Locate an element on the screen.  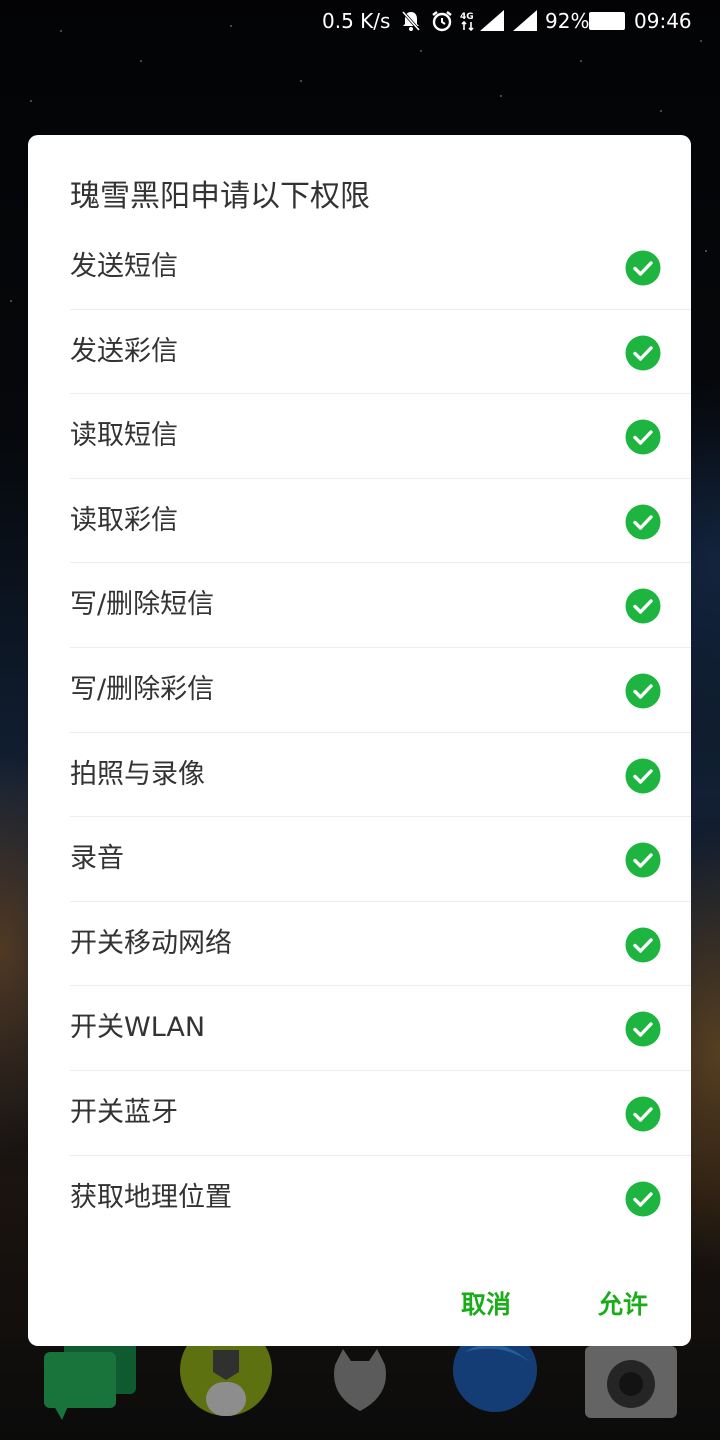
permission-row: 发送彩信 is located at coordinates (380, 352).